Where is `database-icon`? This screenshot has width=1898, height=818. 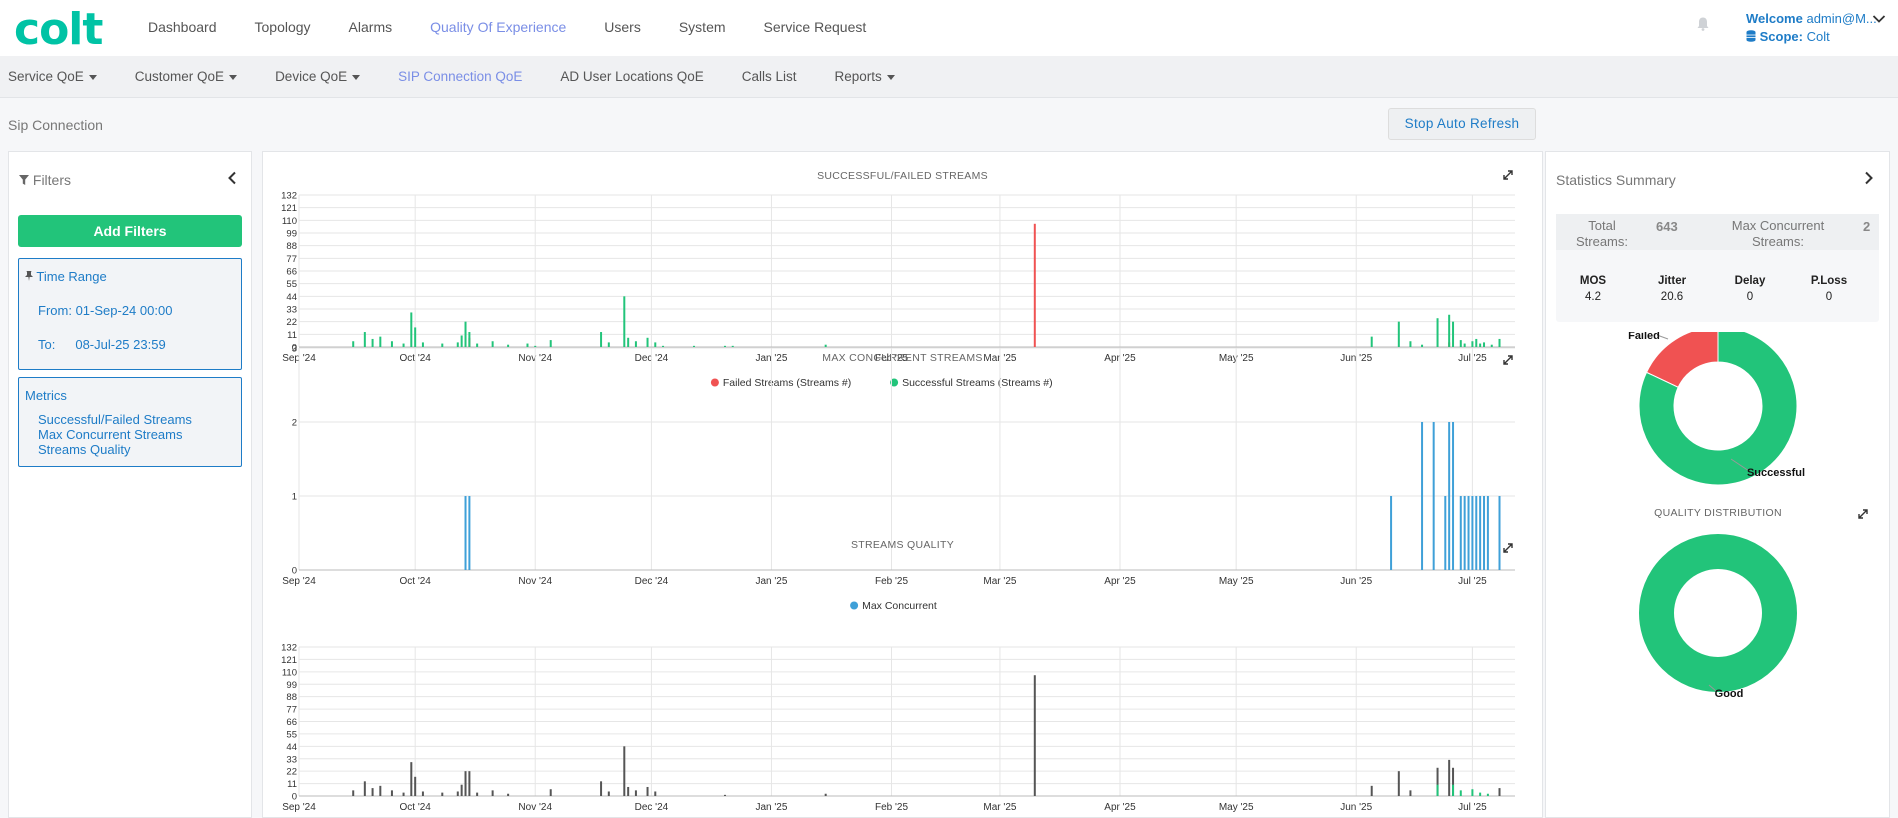 database-icon is located at coordinates (1751, 36).